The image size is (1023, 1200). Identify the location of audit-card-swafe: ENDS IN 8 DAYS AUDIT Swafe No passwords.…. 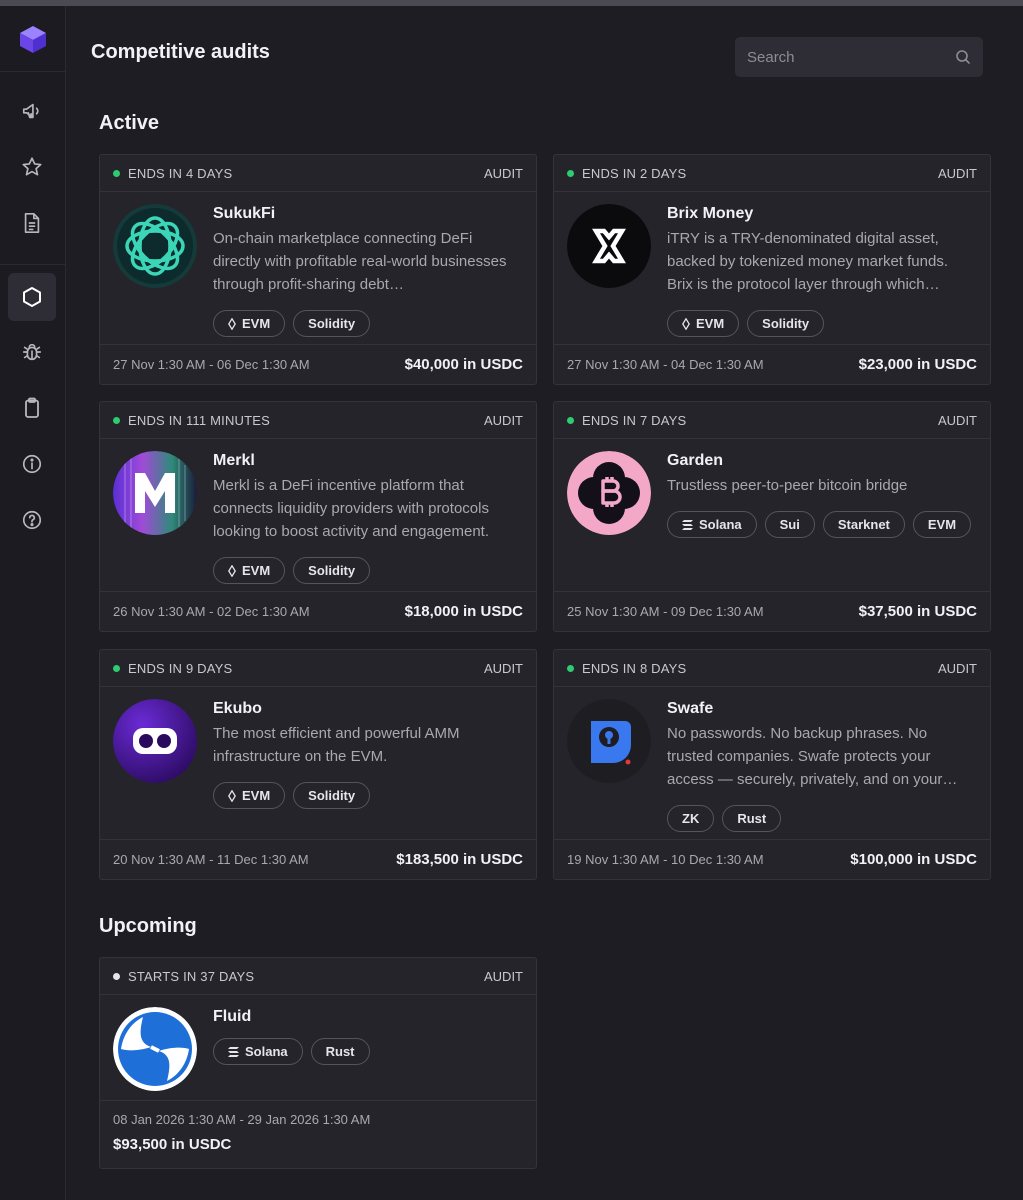
(772, 764).